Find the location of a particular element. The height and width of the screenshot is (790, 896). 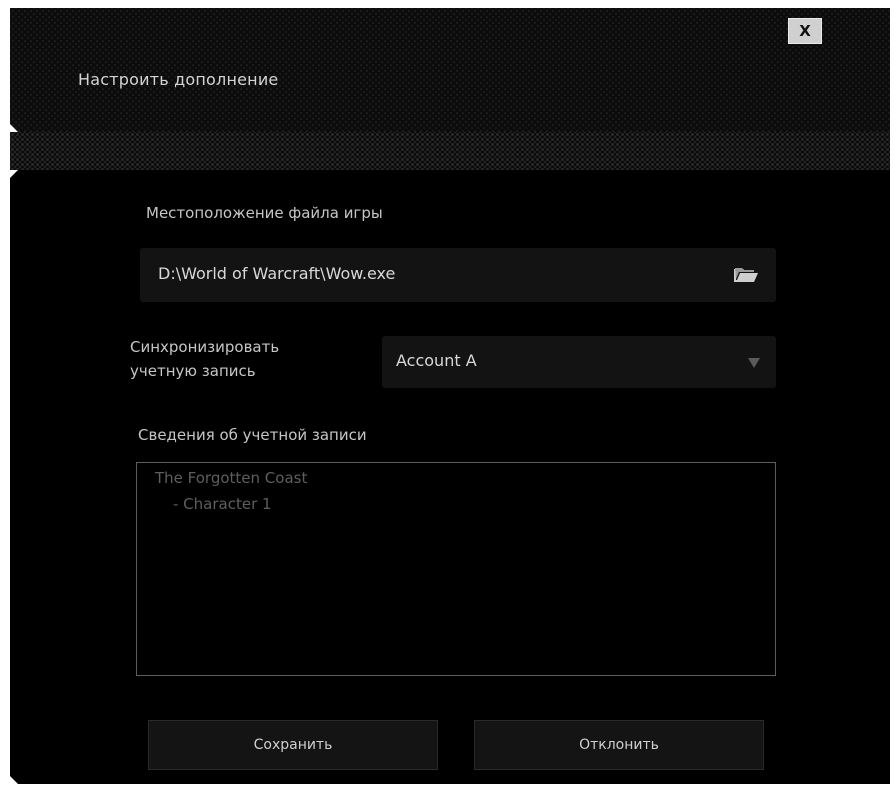

close-button: X is located at coordinates (805, 31).